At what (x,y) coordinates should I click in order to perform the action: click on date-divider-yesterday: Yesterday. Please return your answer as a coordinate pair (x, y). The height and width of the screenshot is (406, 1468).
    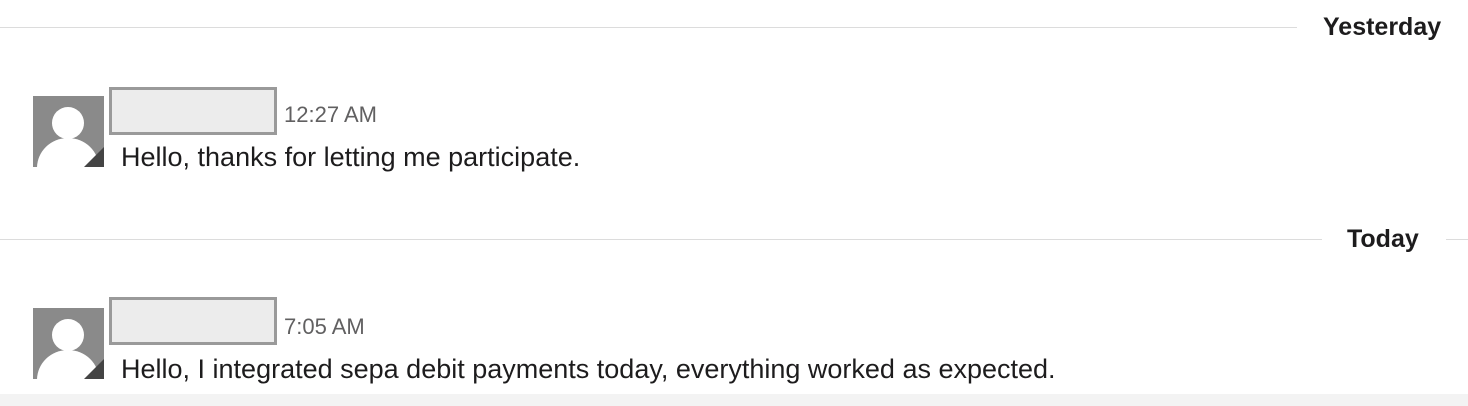
    Looking at the image, I should click on (734, 27).